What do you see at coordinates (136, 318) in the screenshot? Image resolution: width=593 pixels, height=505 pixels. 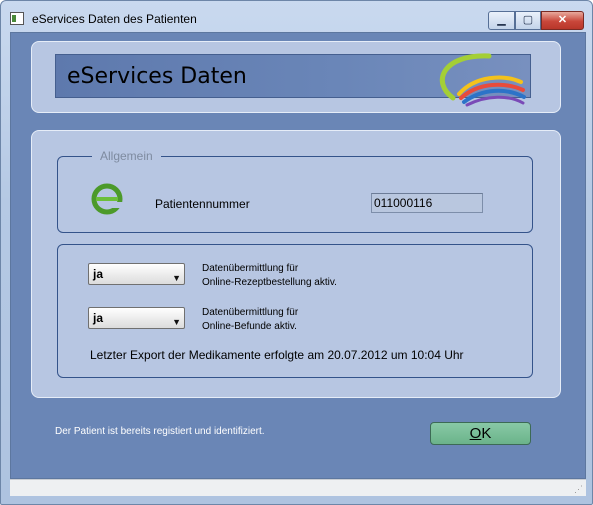 I see `findings-transfer-select: ja ▼` at bounding box center [136, 318].